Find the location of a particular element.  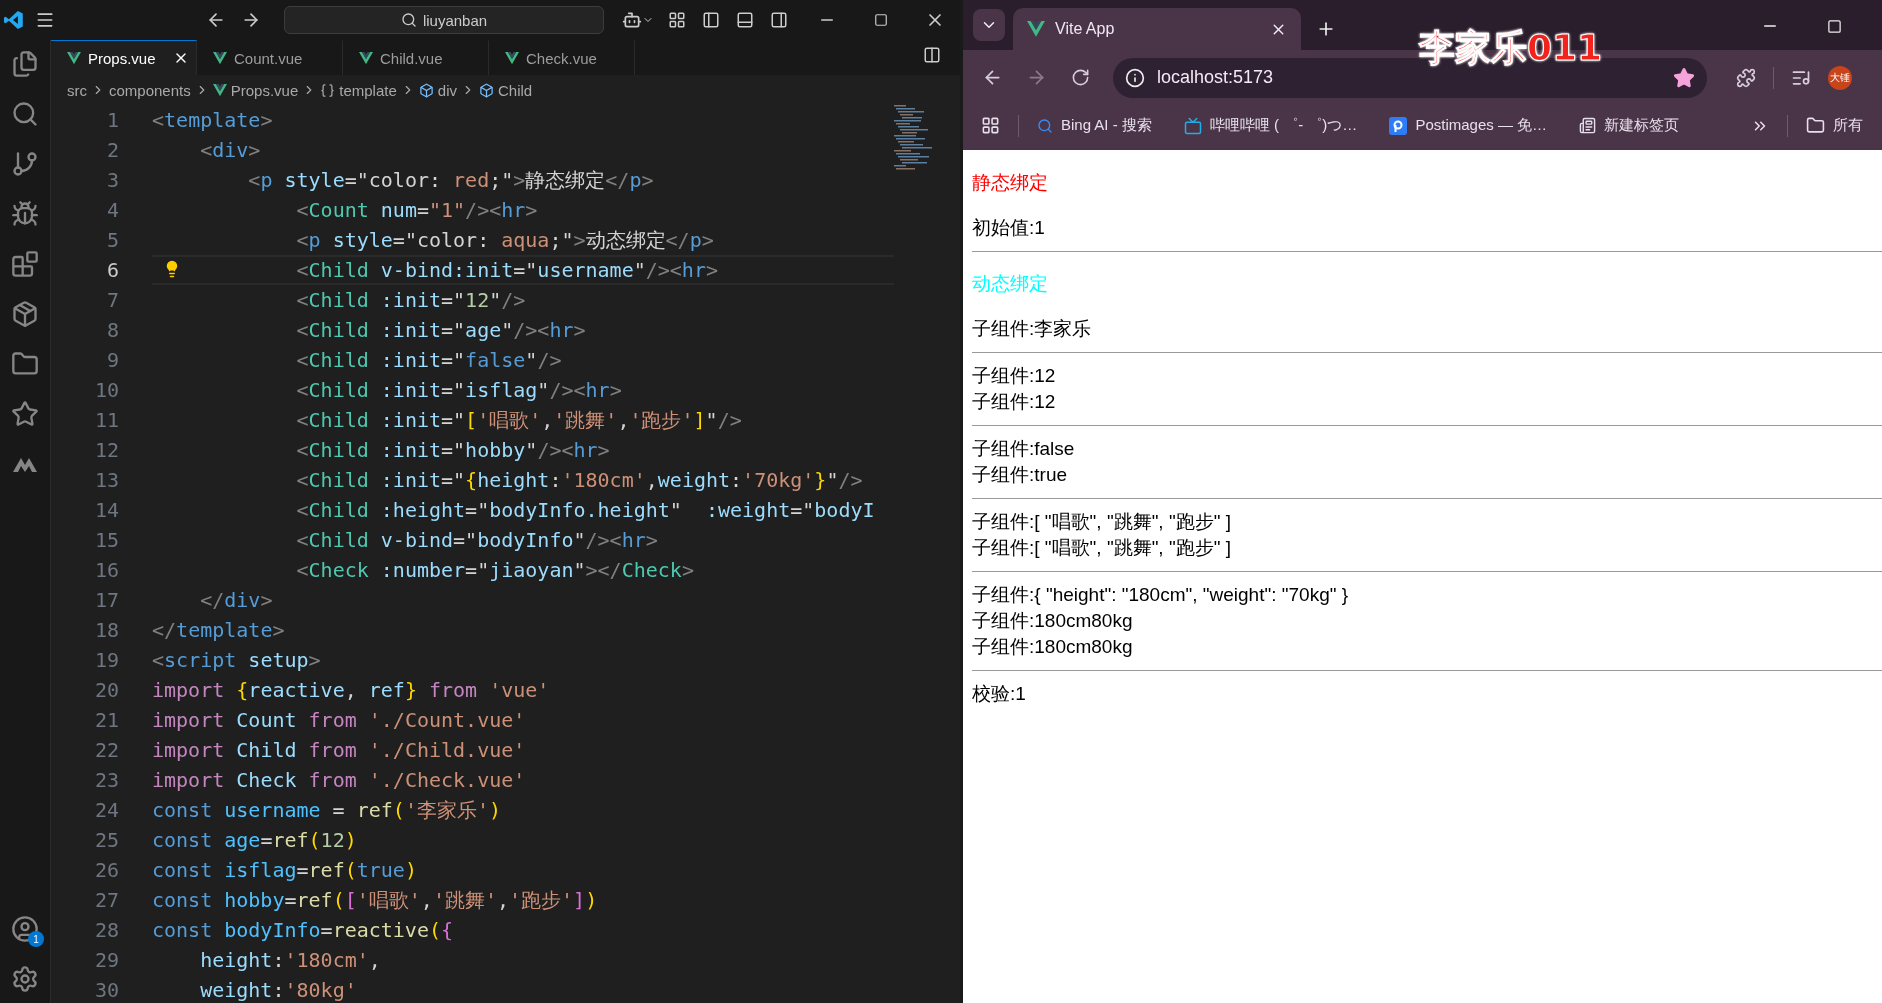

code-line: <p style="color: aqua;">动态绑定</p> is located at coordinates (505, 240).